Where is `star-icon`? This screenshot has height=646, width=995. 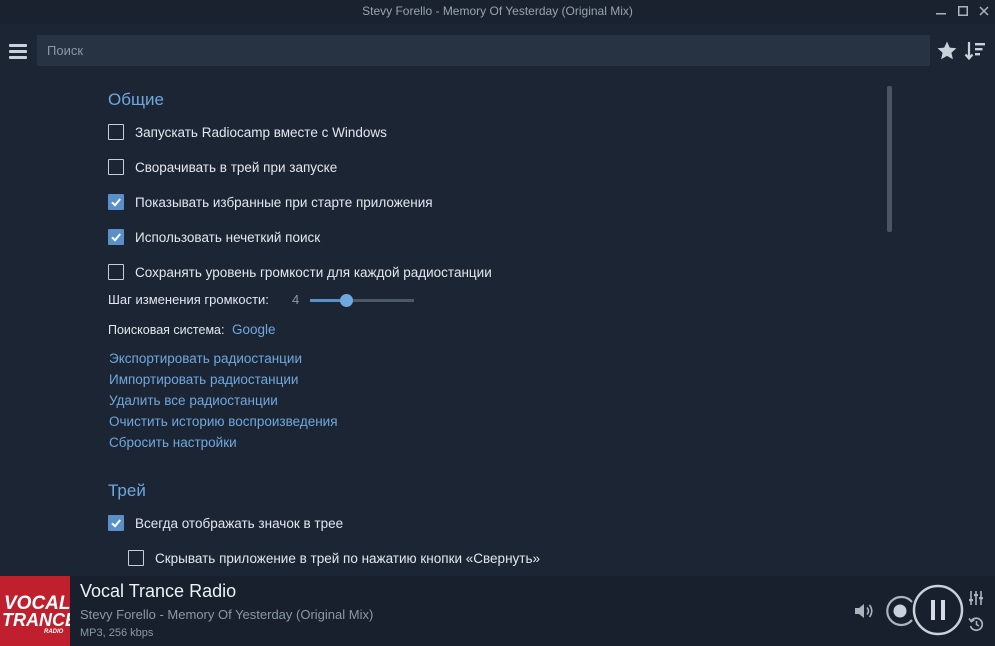 star-icon is located at coordinates (947, 50).